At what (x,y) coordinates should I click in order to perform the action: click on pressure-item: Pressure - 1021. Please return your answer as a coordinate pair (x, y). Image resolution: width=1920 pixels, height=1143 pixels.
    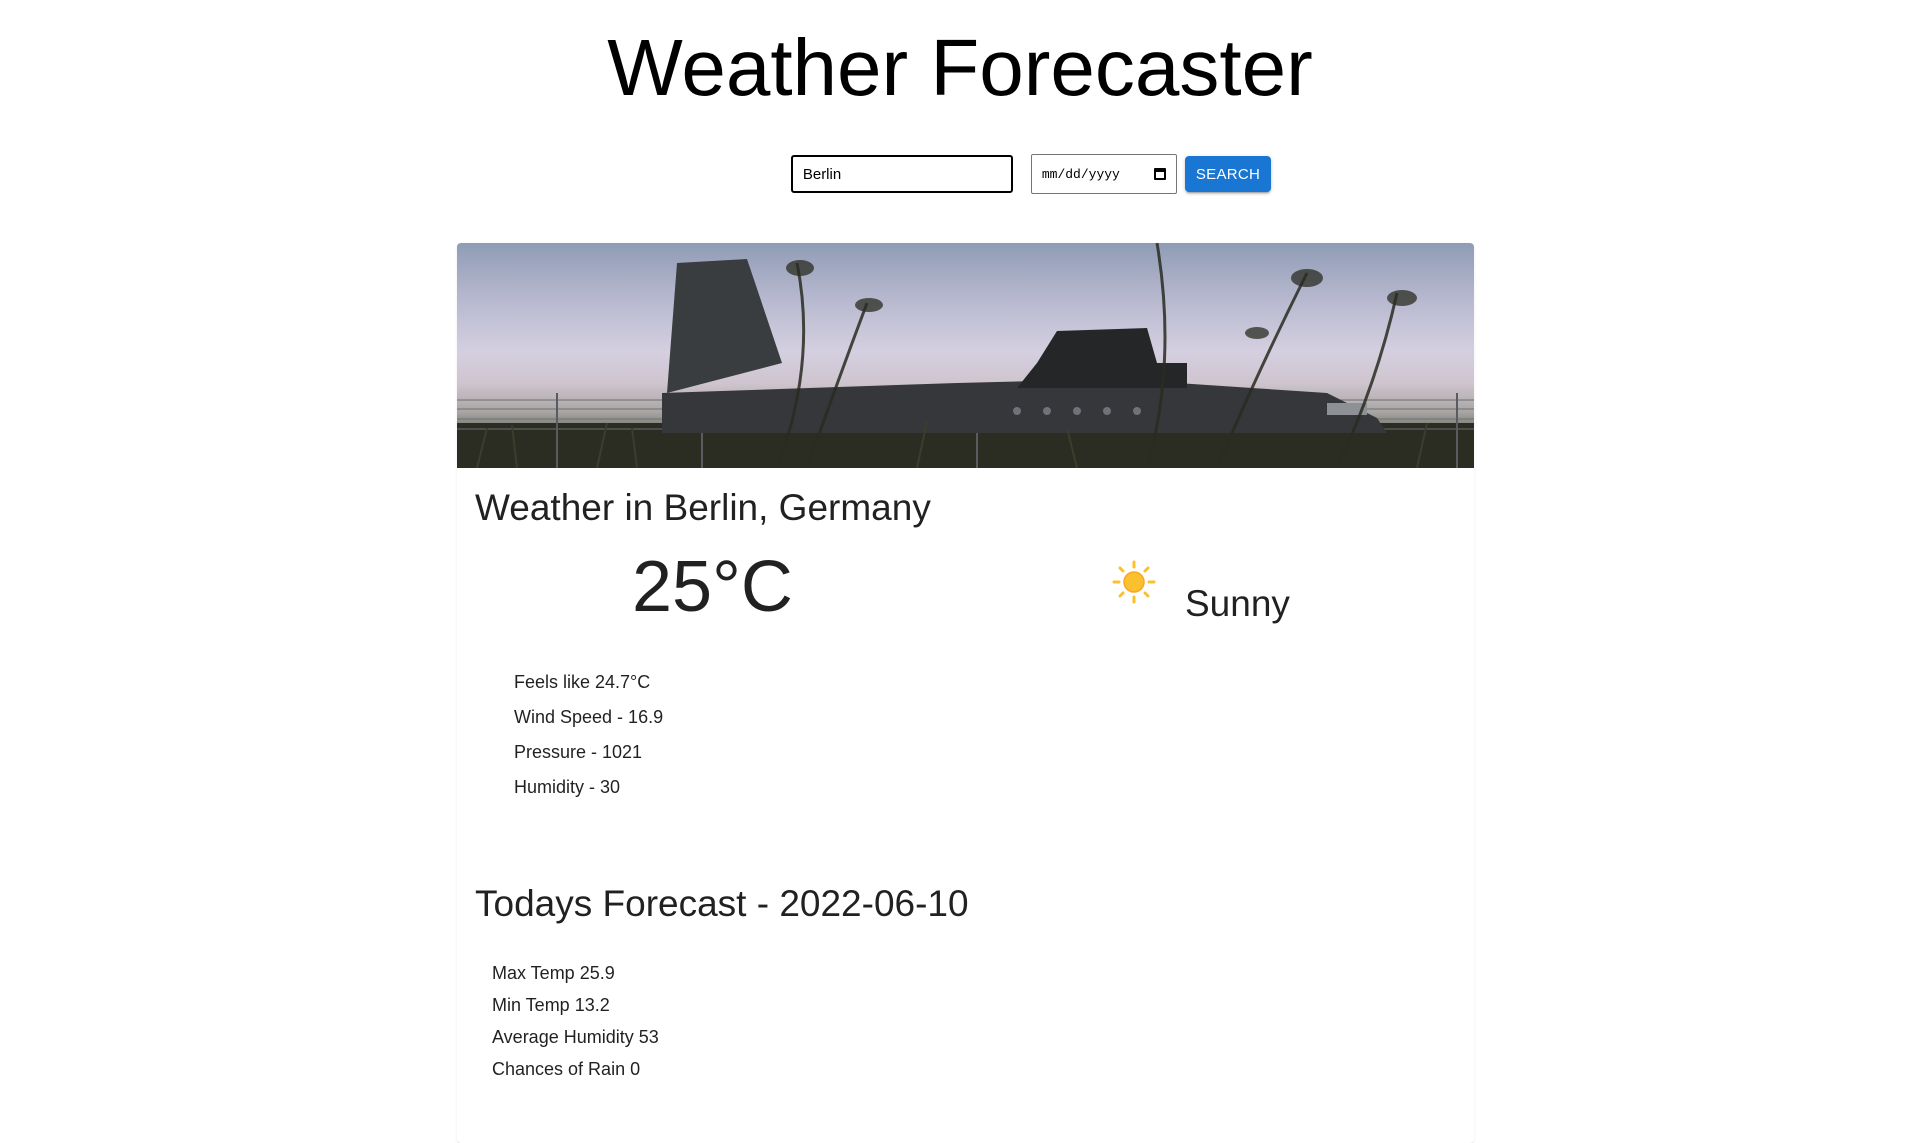
    Looking at the image, I should click on (578, 752).